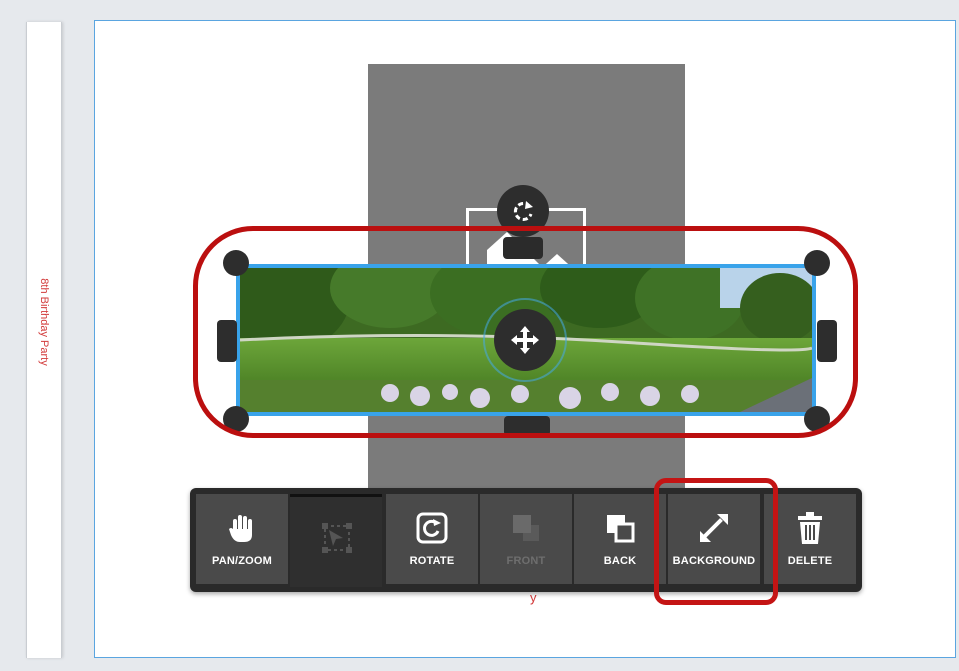 The image size is (959, 671). I want to click on crop-select-button, so click(336, 540).